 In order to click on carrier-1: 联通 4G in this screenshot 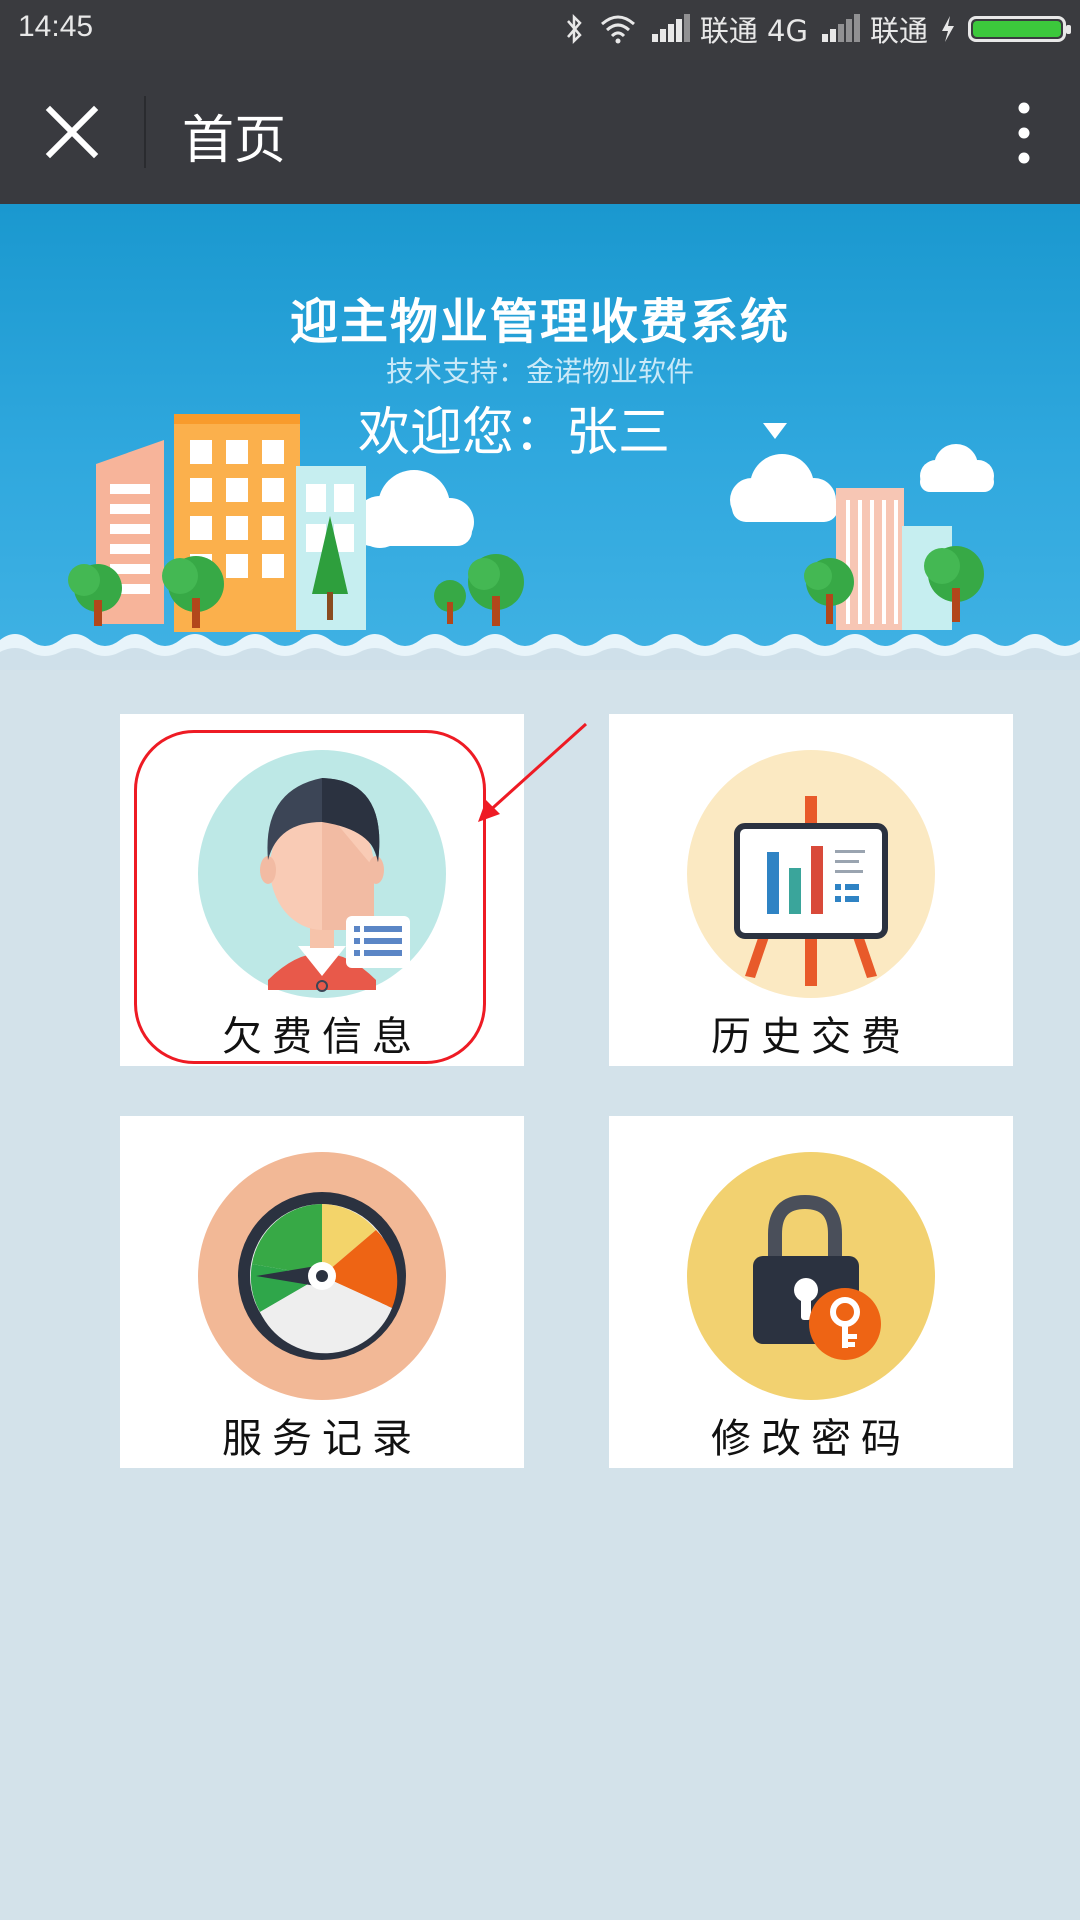, I will do `click(753, 31)`.